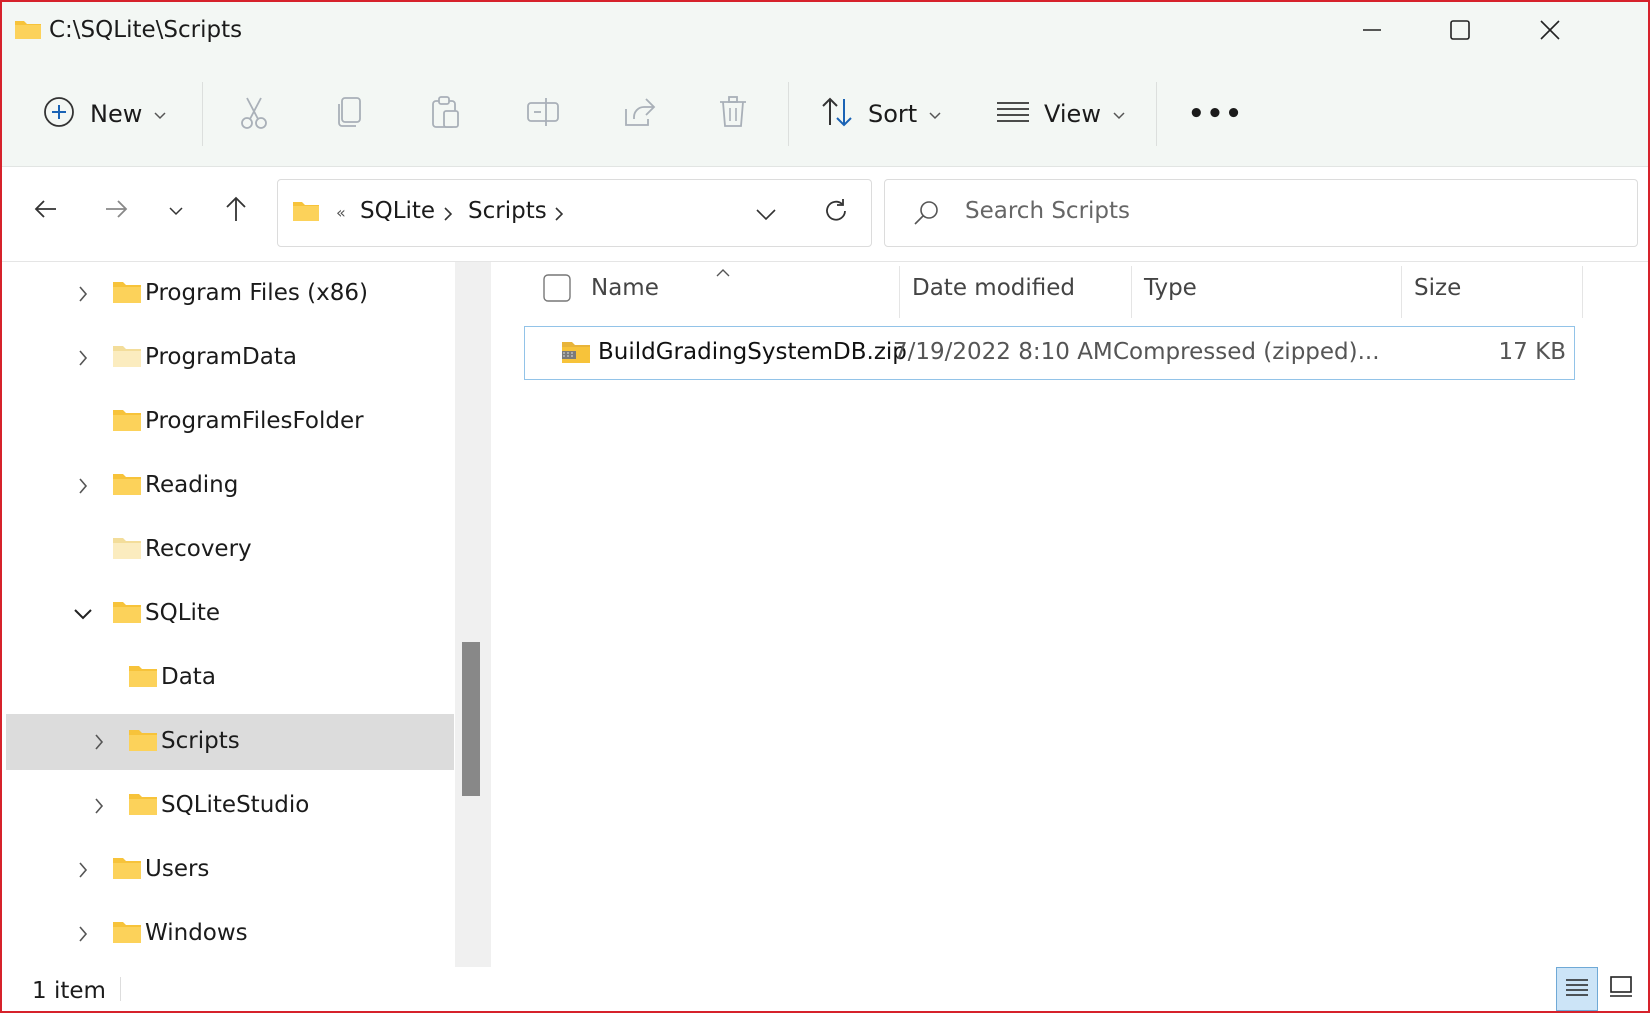 This screenshot has height=1013, width=1650. I want to click on tree-item: Program Files (x86), so click(230, 294).